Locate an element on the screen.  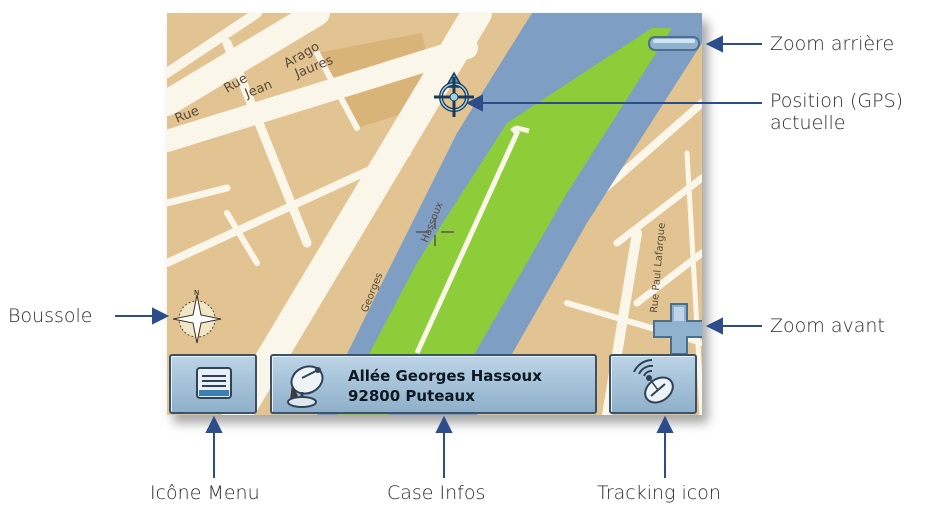
annotation-menu: Icône Menu is located at coordinates (205, 493).